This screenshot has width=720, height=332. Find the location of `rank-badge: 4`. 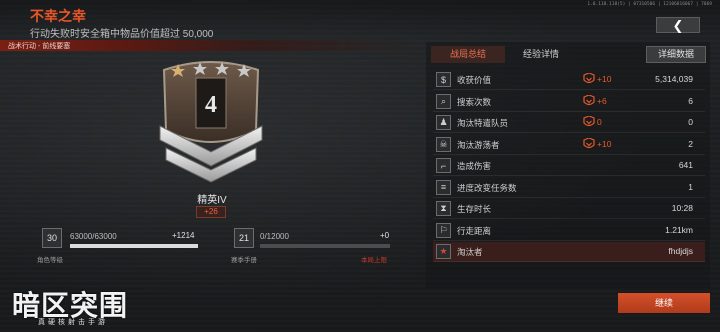

rank-badge: 4 is located at coordinates (211, 120).